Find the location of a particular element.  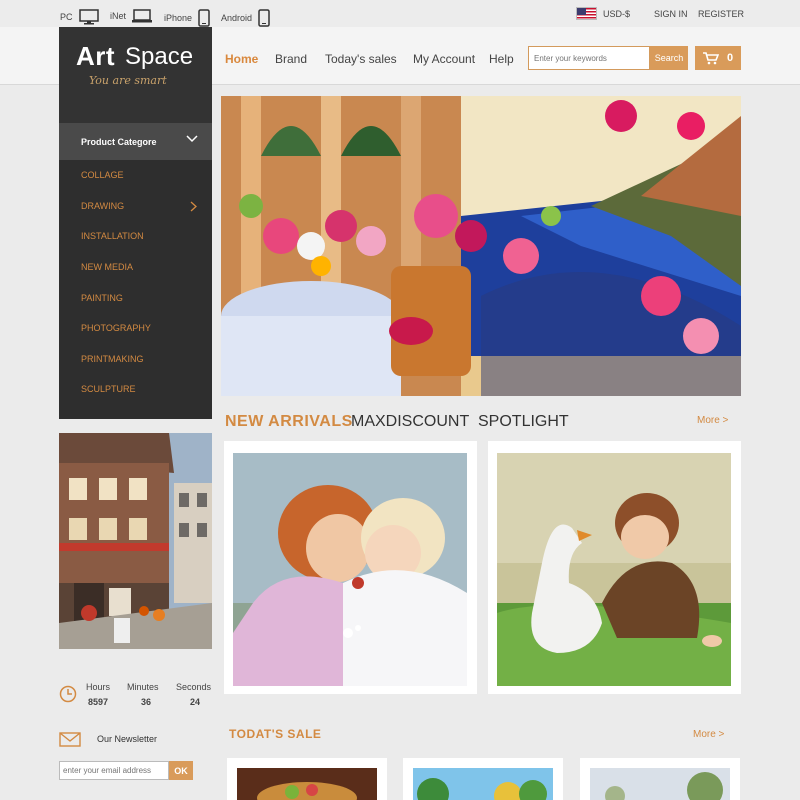

todays-sale-more-link: More > is located at coordinates (708, 734).